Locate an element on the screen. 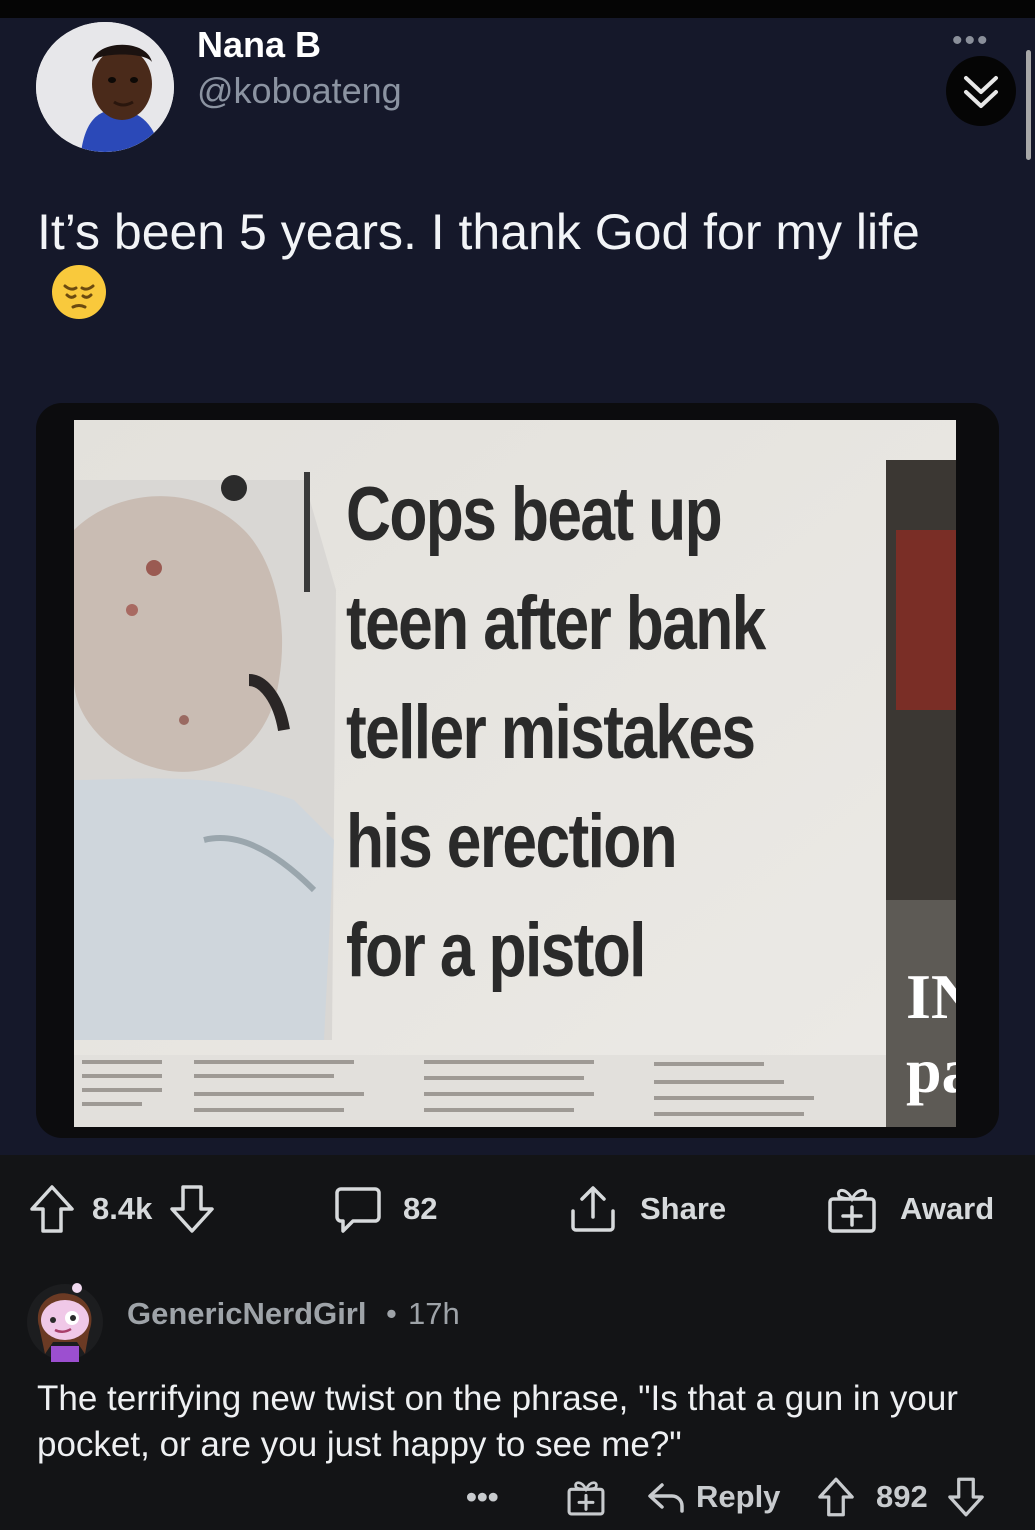 The image size is (1035, 1530). vote-group: 8.4k is located at coordinates (122, 1209).